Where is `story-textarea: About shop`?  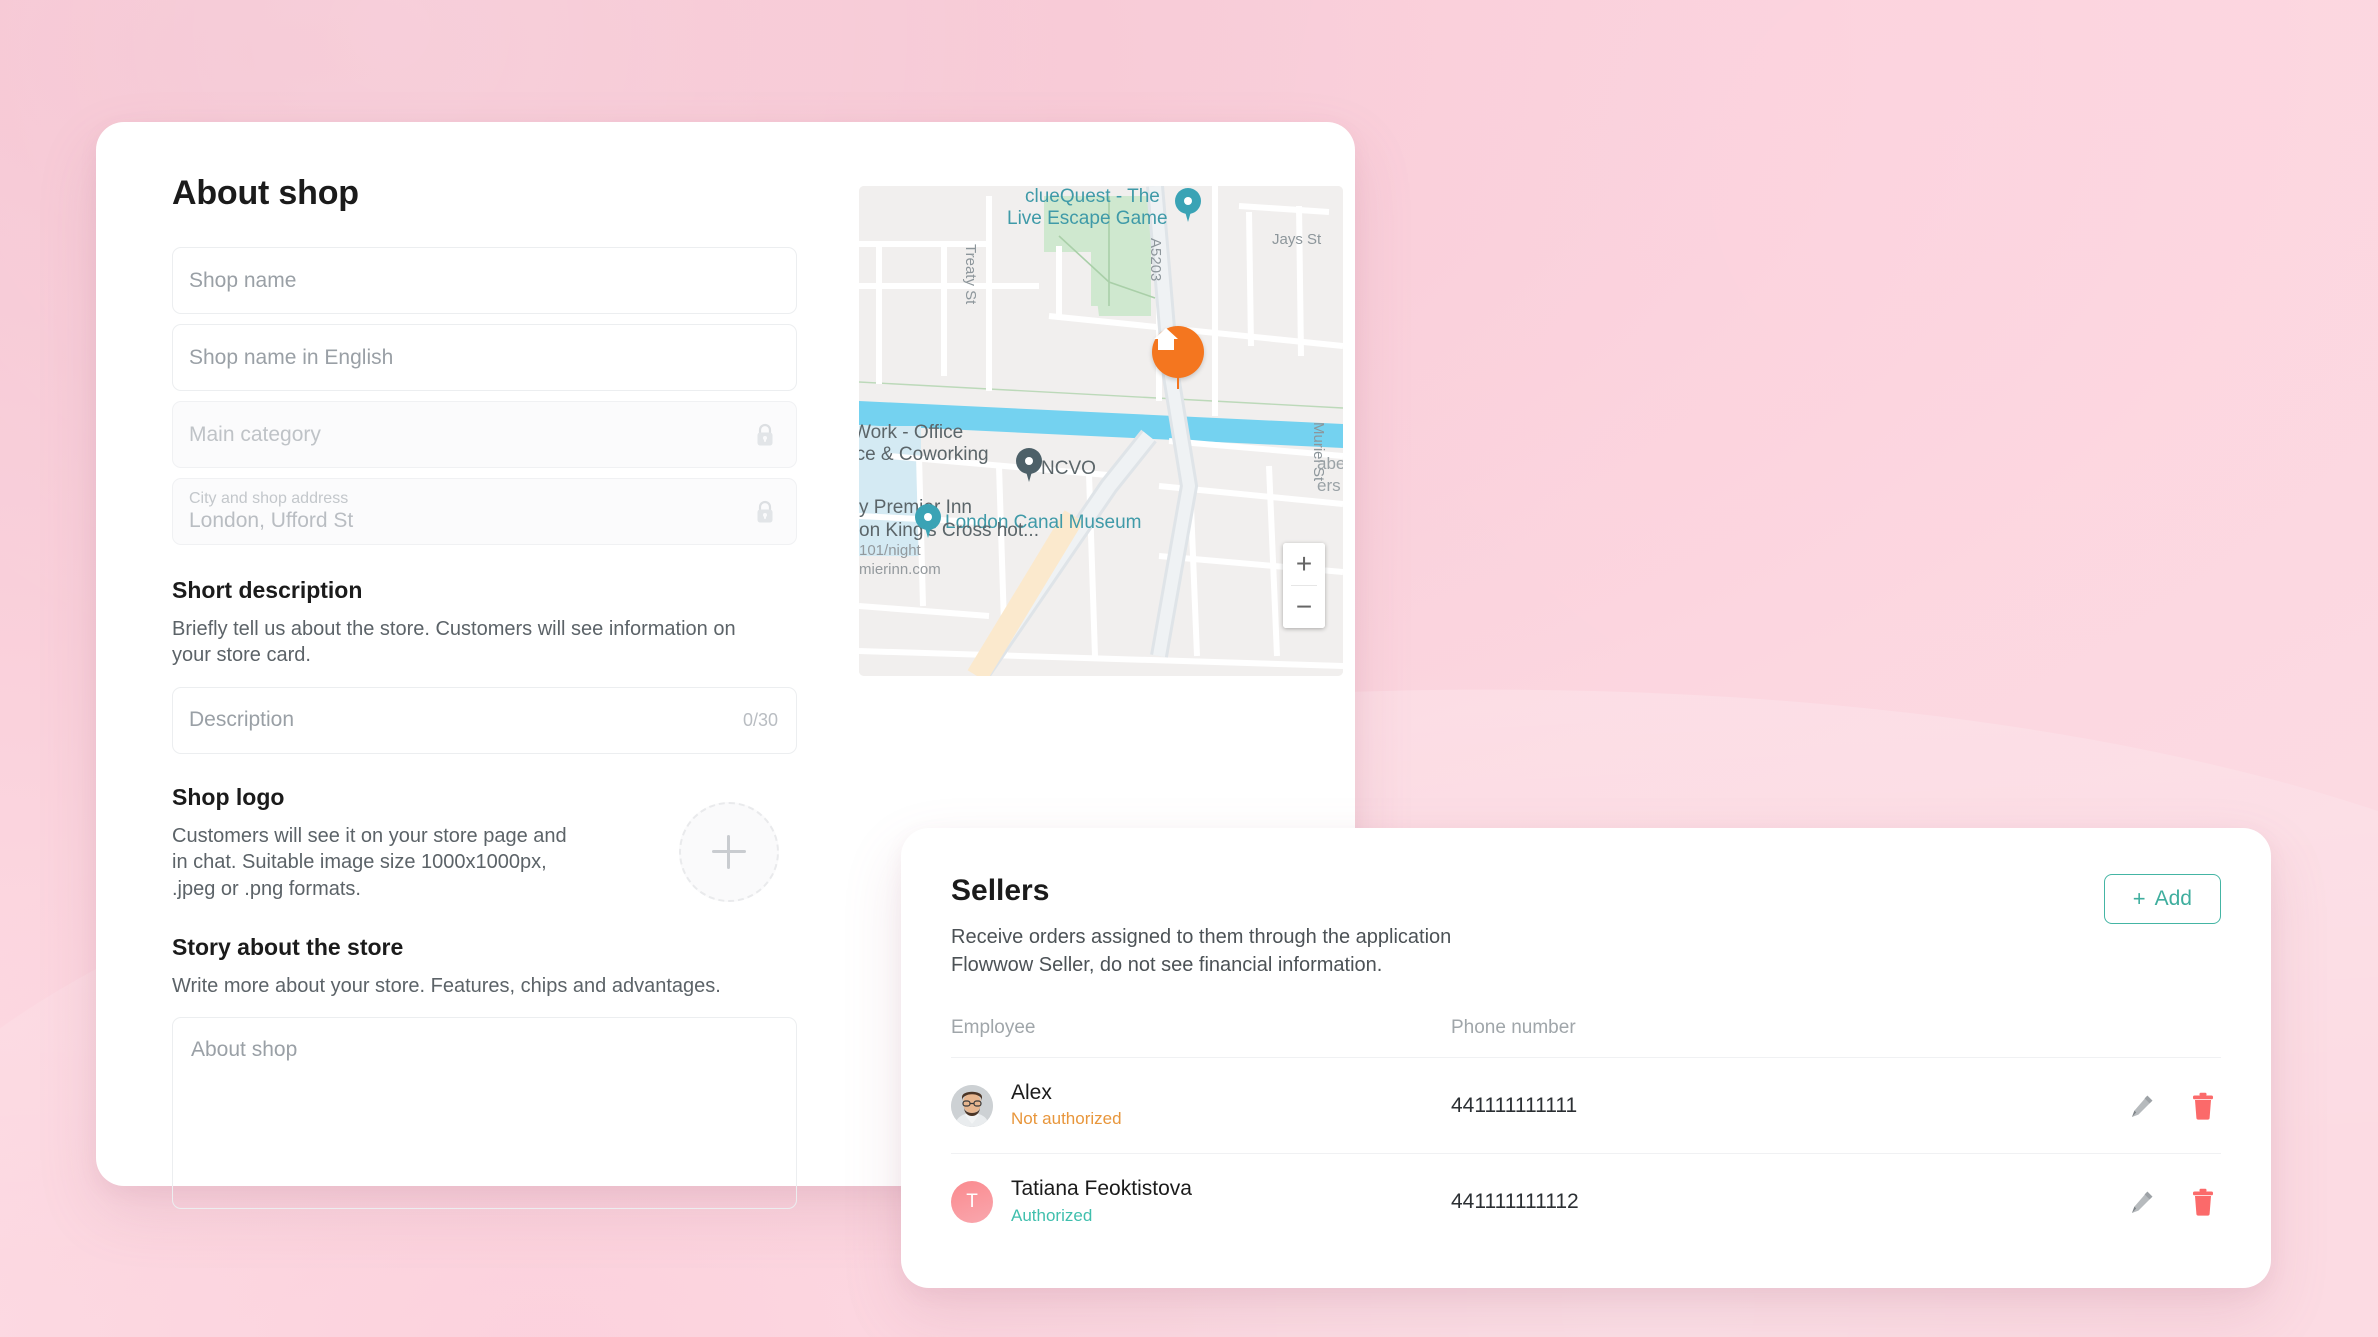
story-textarea: About shop is located at coordinates (484, 1113).